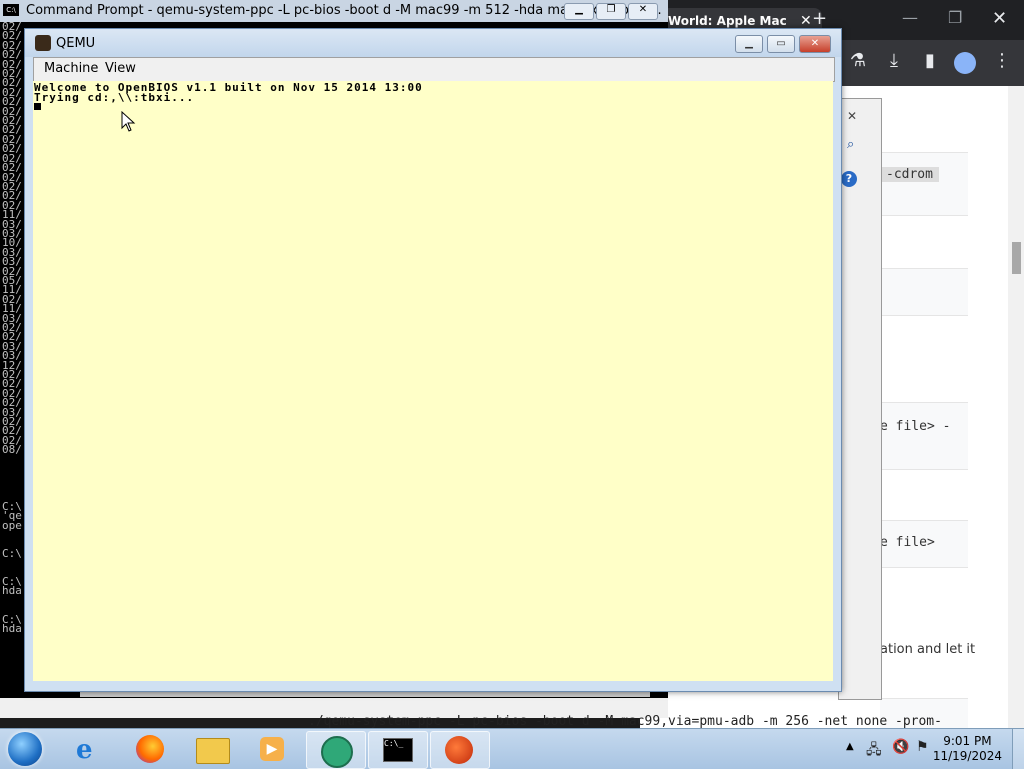 The image size is (1024, 769). Describe the element at coordinates (128, 121) in the screenshot. I see `mouse-pointer-icon` at that location.